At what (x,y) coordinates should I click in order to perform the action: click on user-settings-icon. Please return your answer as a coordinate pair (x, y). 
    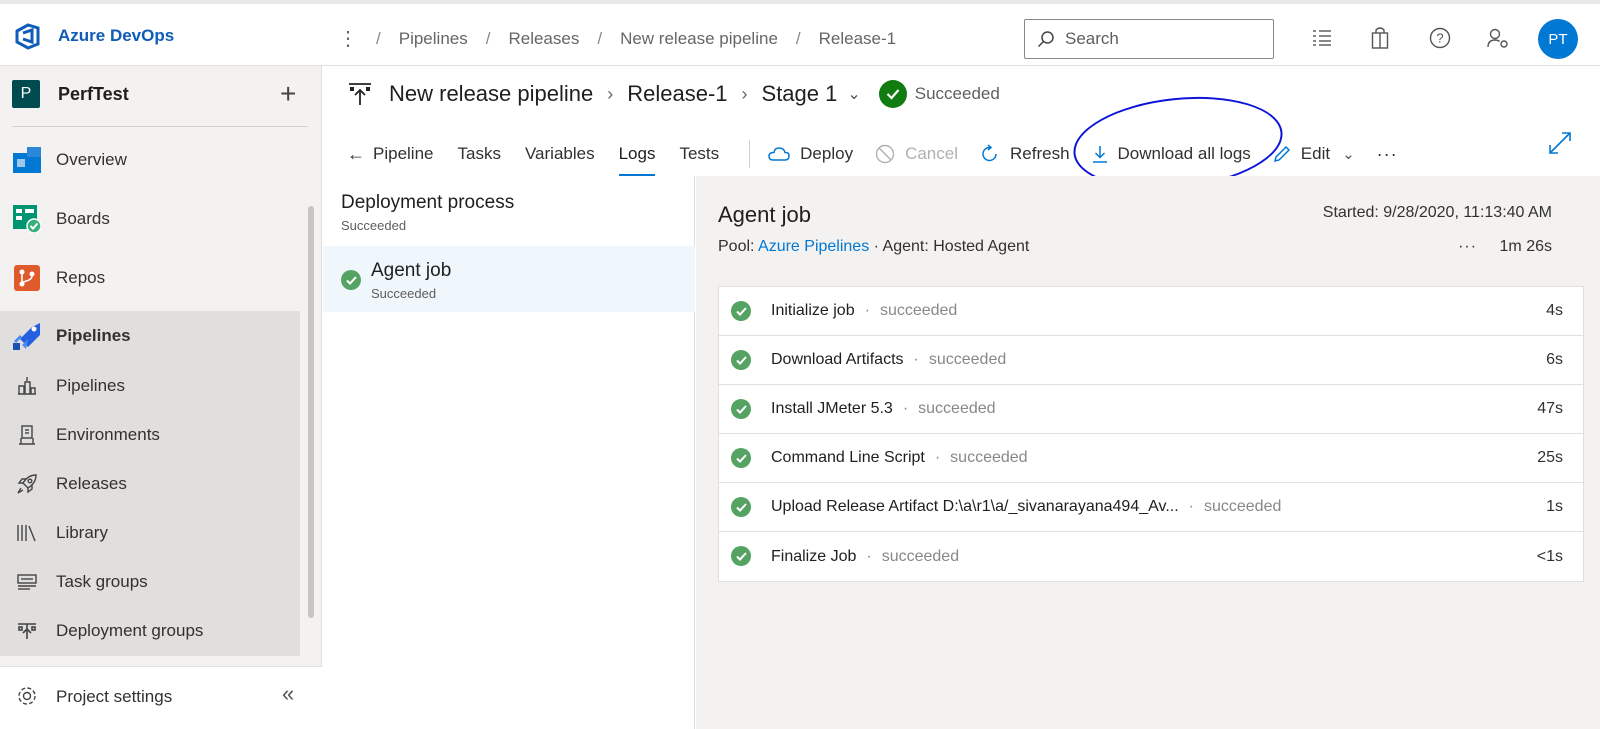
    Looking at the image, I should click on (1498, 38).